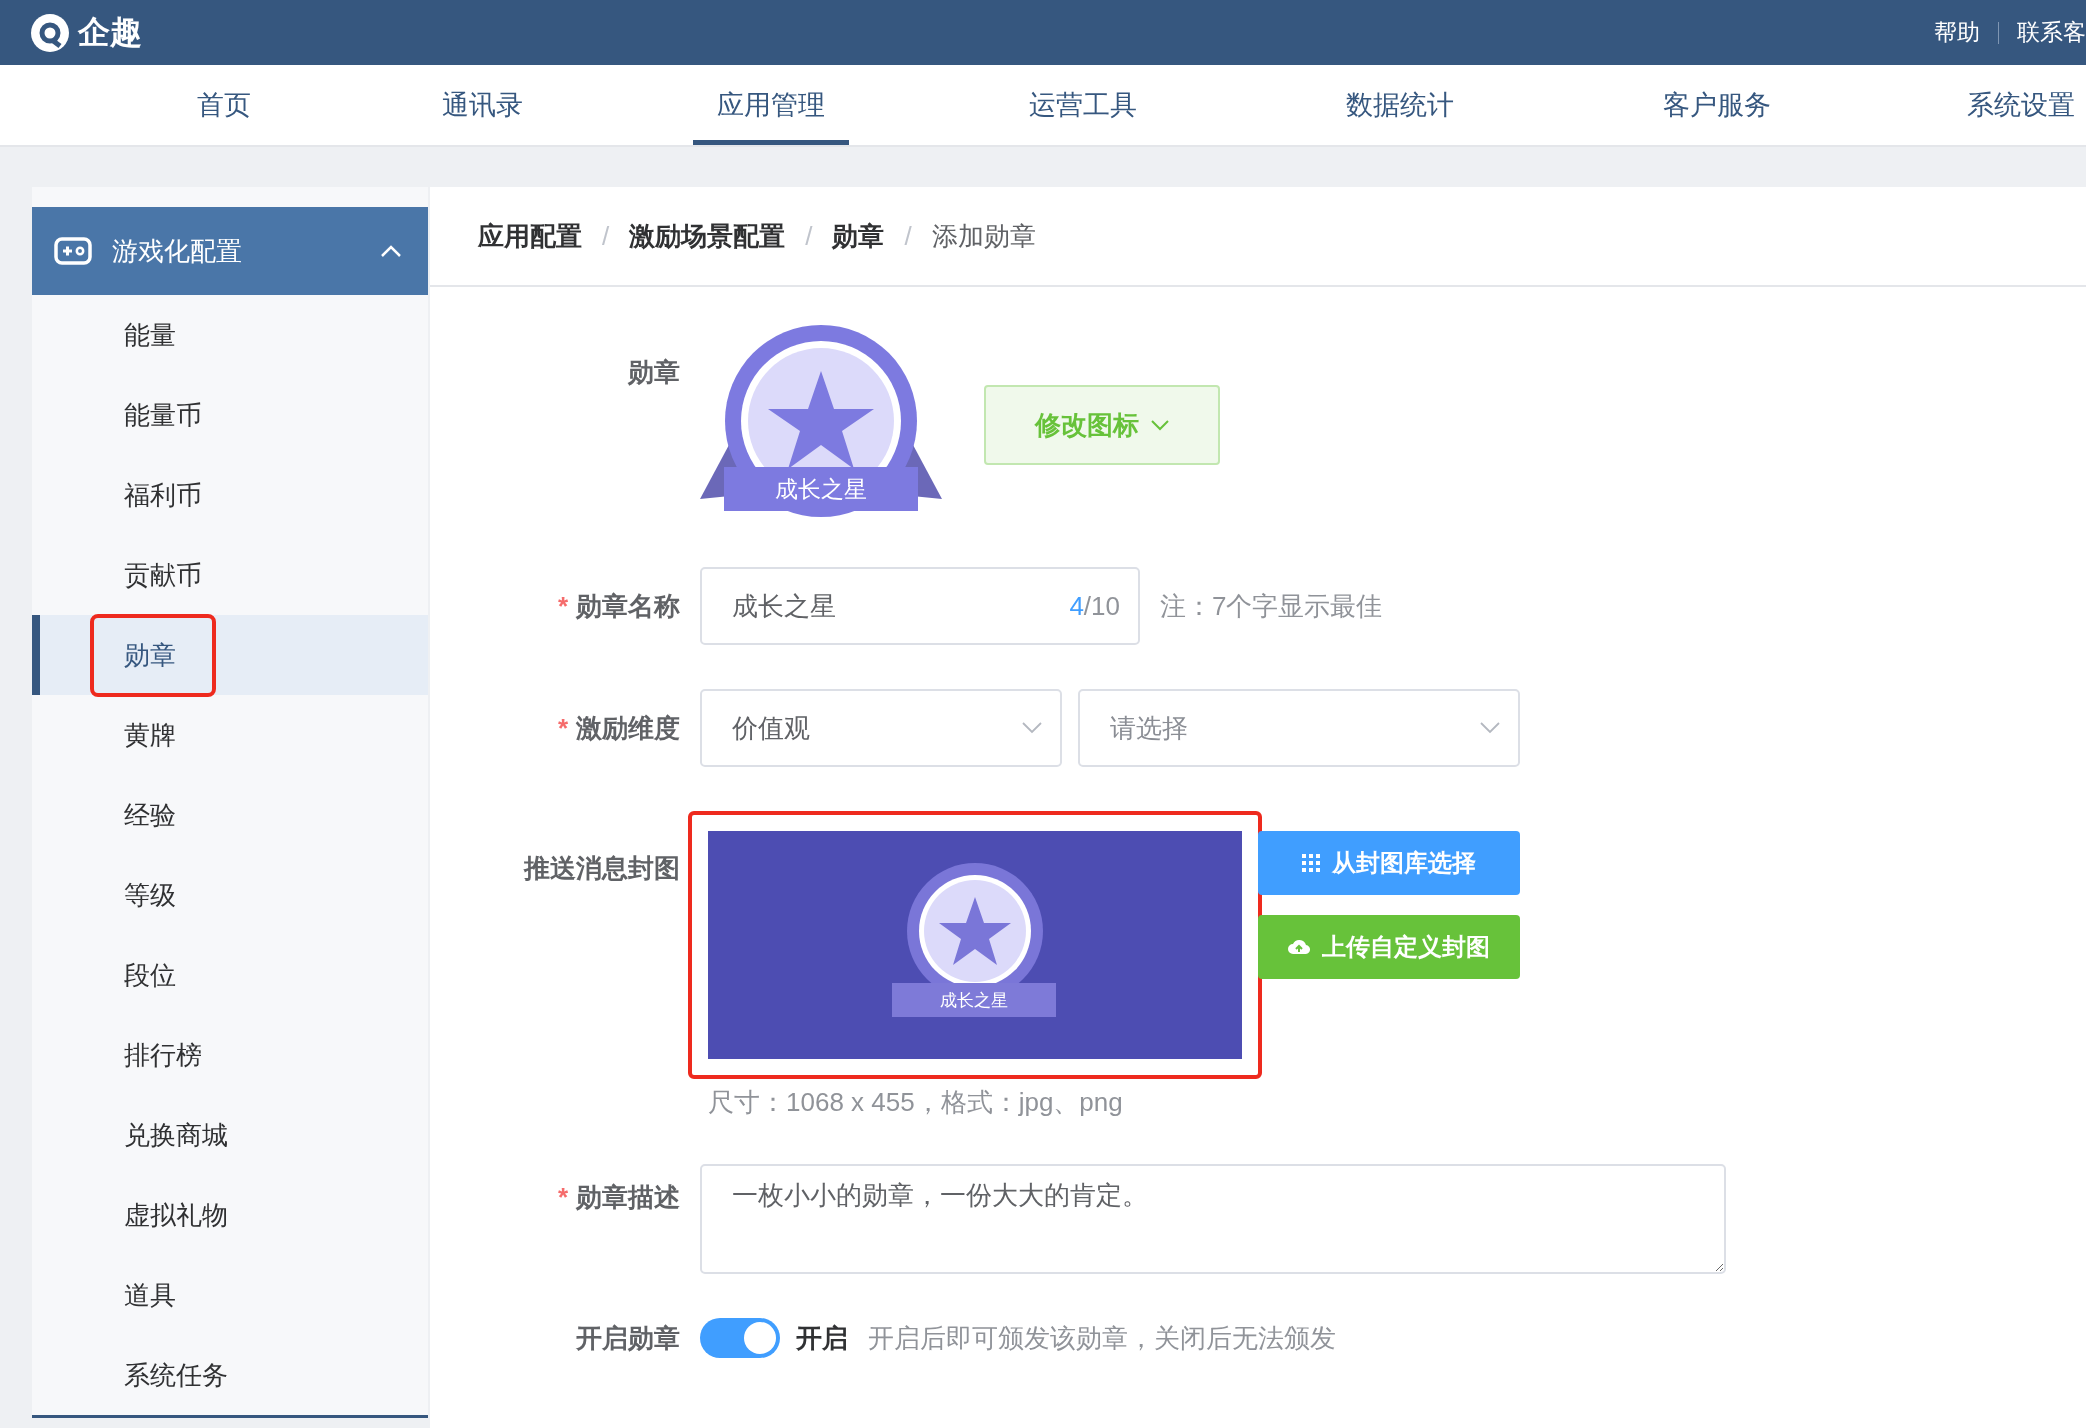 Image resolution: width=2086 pixels, height=1428 pixels. Describe the element at coordinates (230, 335) in the screenshot. I see `sidebar-item: 能量` at that location.